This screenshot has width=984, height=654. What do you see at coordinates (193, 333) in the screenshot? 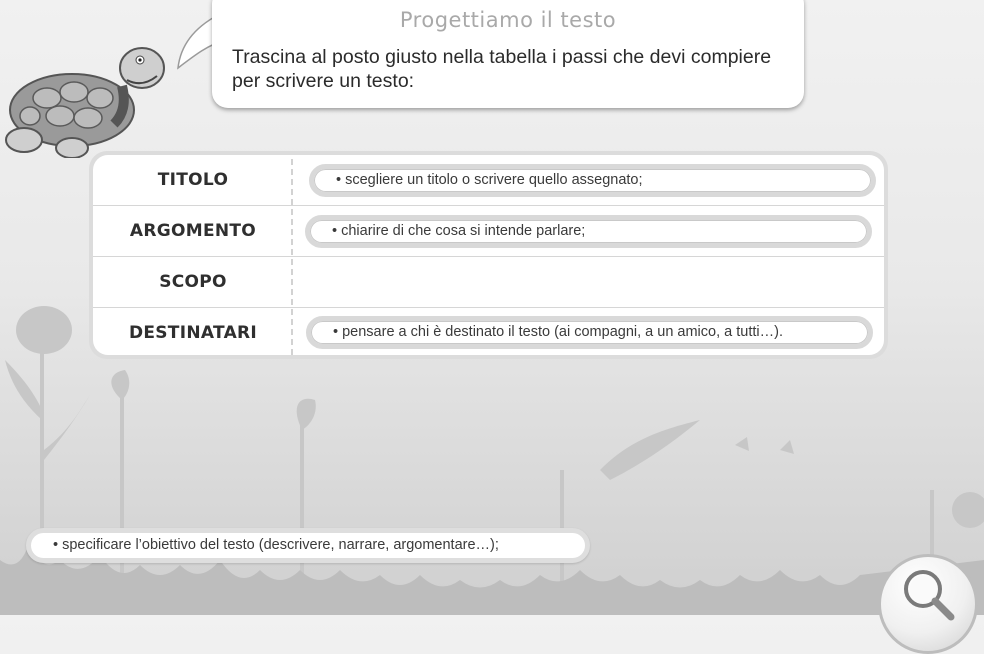
I see `row-label-destinatari: DESTINATARI` at bounding box center [193, 333].